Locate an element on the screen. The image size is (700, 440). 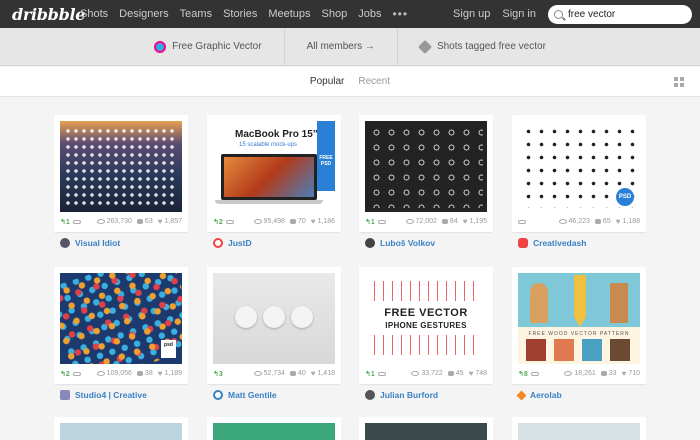
sign-up-link: Sign up is located at coordinates (471, 14).